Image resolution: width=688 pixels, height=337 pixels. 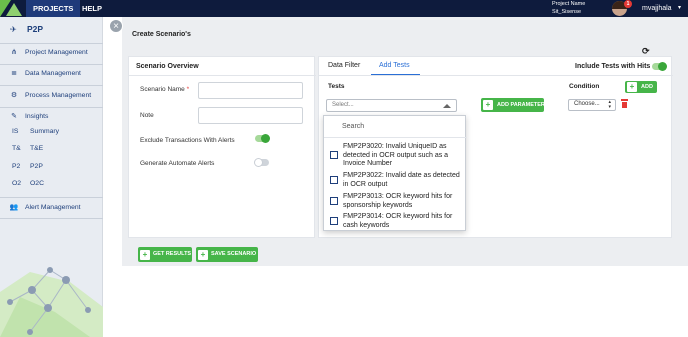 I want to click on page-title: Create Scenario's, so click(x=161, y=34).